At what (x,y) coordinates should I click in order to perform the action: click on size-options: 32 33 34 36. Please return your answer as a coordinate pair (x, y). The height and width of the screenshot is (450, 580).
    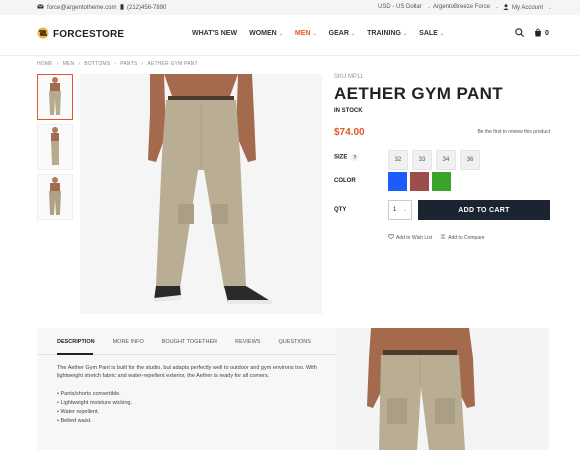
    Looking at the image, I should click on (434, 160).